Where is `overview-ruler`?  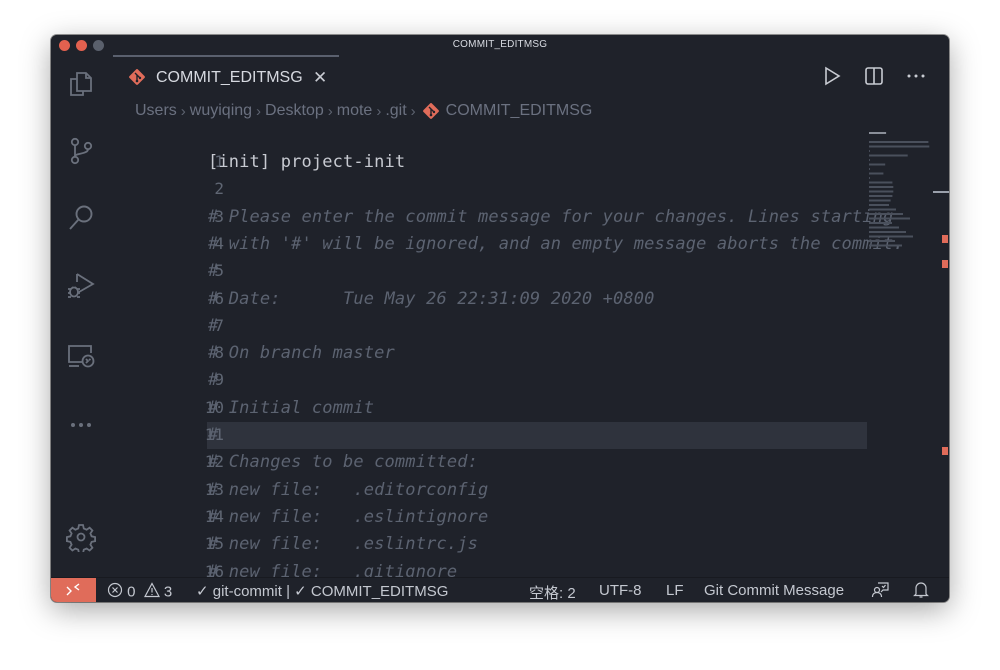
overview-ruler is located at coordinates (941, 353).